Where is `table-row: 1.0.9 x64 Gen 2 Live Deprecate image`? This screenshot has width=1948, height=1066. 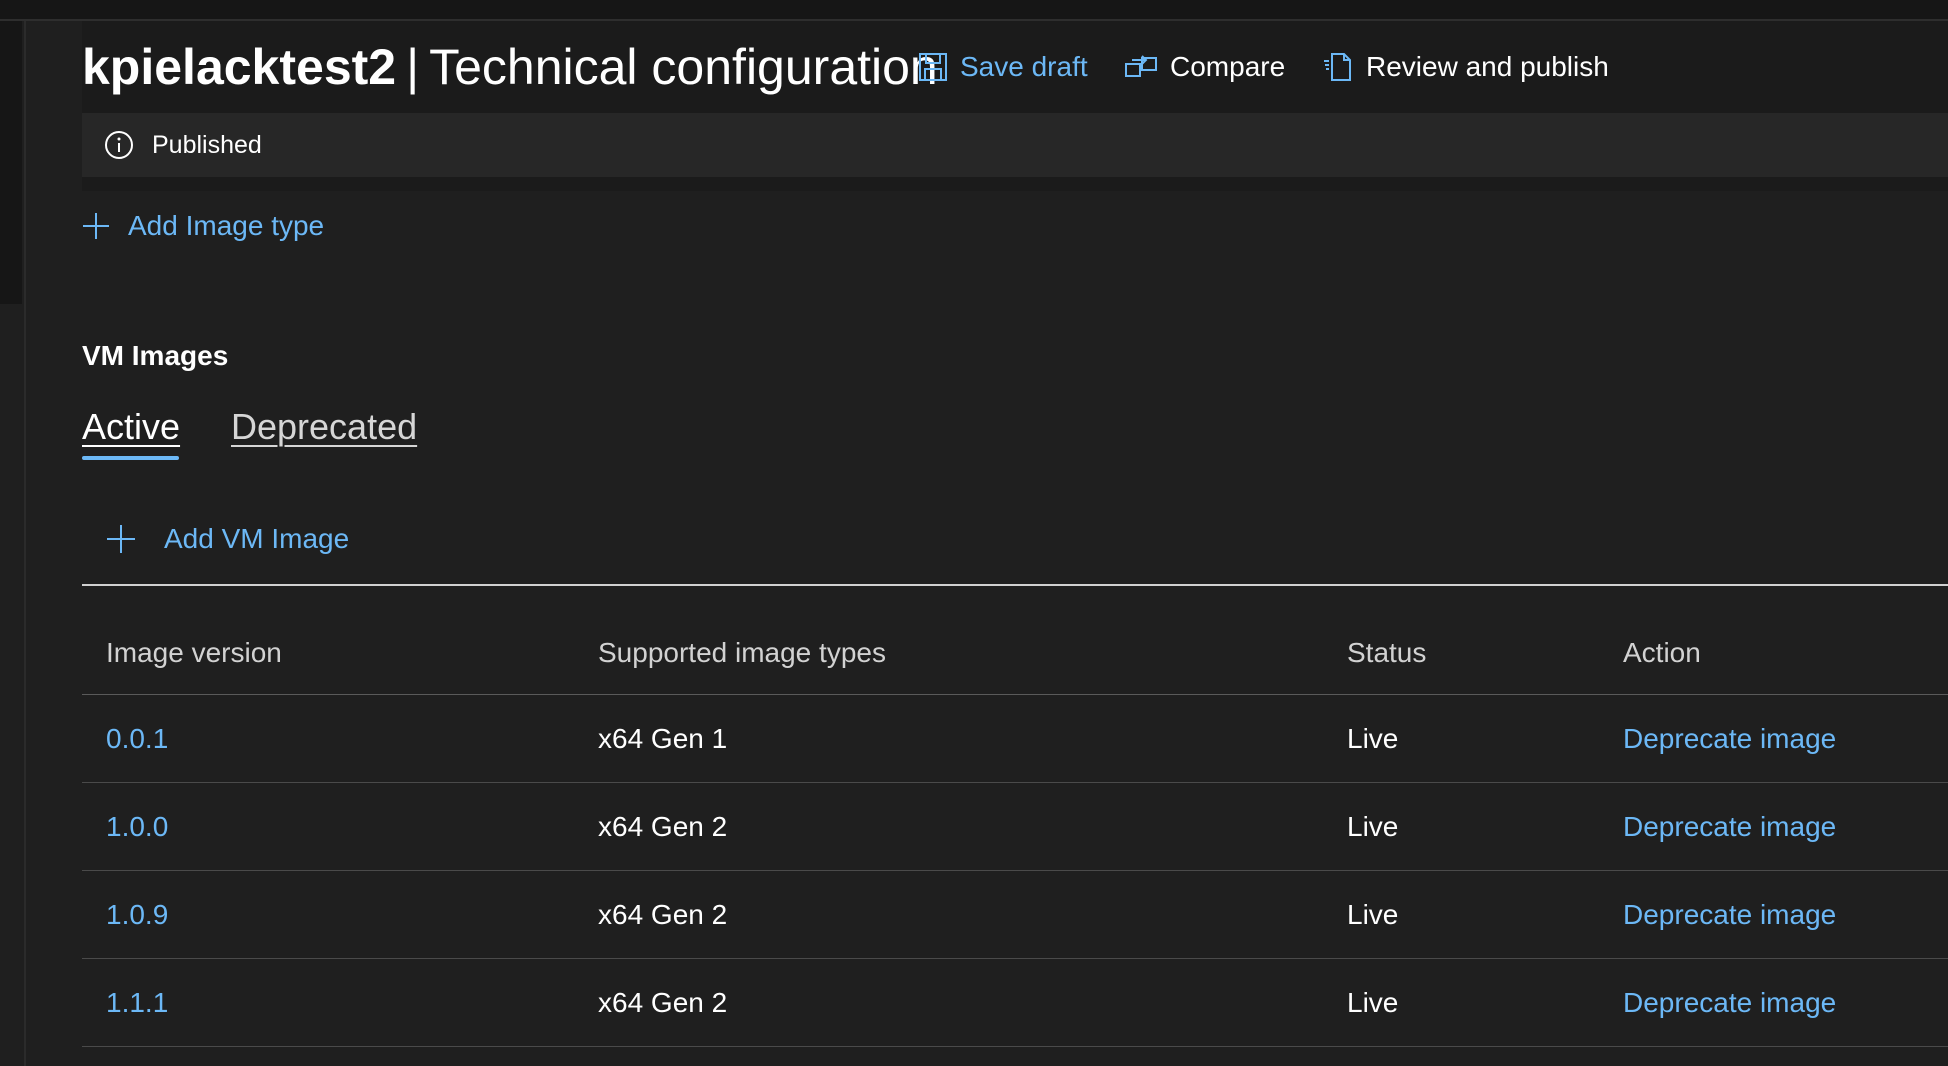 table-row: 1.0.9 x64 Gen 2 Live Deprecate image is located at coordinates (1015, 915).